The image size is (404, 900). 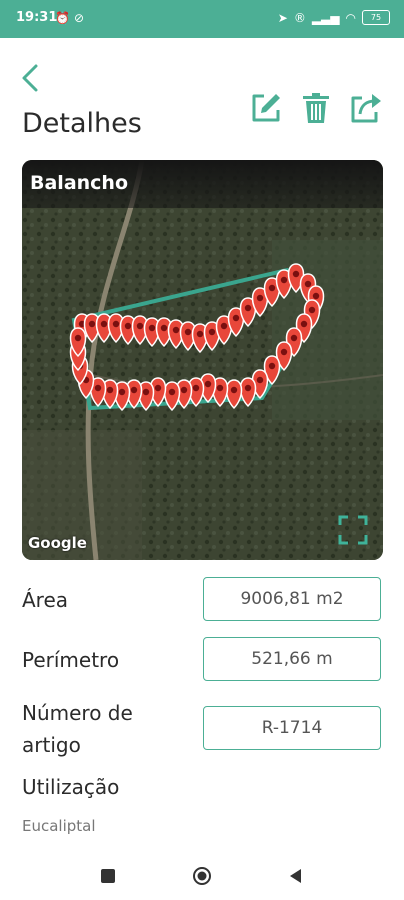 What do you see at coordinates (82, 123) in the screenshot?
I see `page-title: Detalhes` at bounding box center [82, 123].